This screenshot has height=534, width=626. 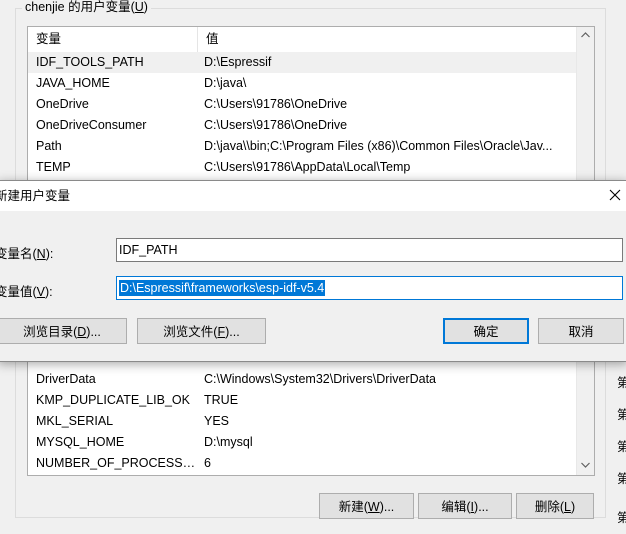 What do you see at coordinates (49, 146) in the screenshot?
I see `variable-name: Path` at bounding box center [49, 146].